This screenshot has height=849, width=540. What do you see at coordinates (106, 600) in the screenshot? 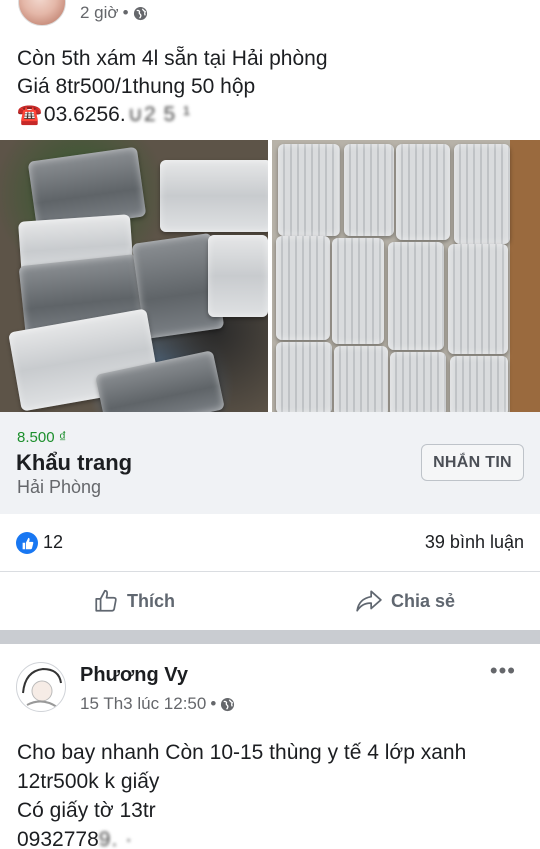
I see `thumbs-up-icon` at bounding box center [106, 600].